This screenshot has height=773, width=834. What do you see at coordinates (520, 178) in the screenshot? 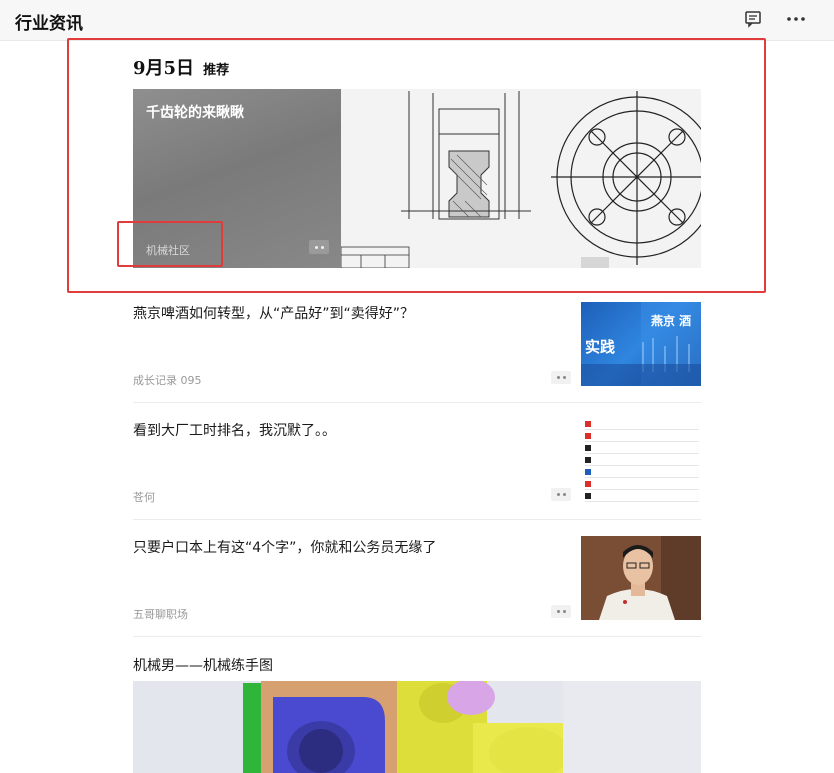
I see `gear-drawing-image` at bounding box center [520, 178].